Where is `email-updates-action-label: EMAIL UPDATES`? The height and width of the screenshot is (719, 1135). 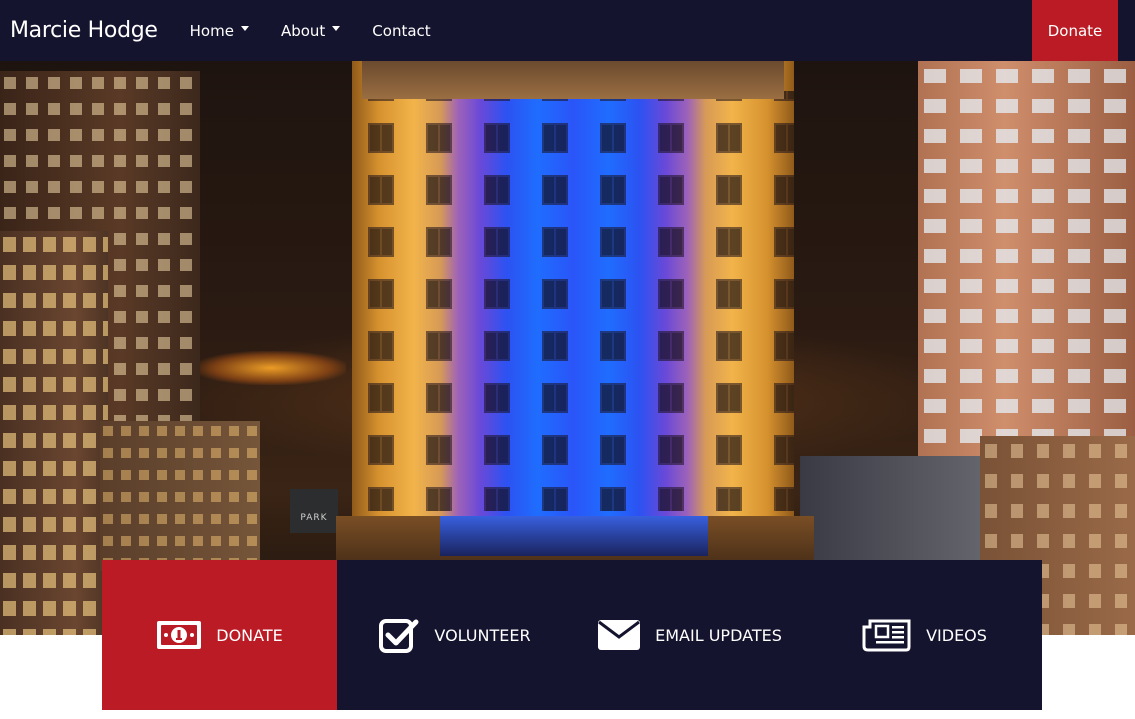
email-updates-action-label: EMAIL UPDATES is located at coordinates (718, 635).